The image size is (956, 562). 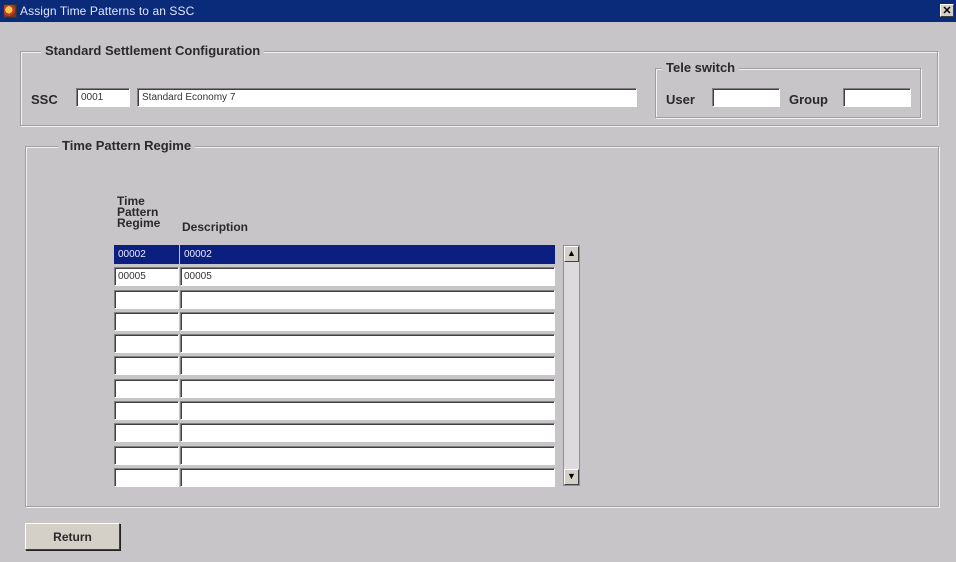 What do you see at coordinates (44, 99) in the screenshot?
I see `ssc-label: SSC` at bounding box center [44, 99].